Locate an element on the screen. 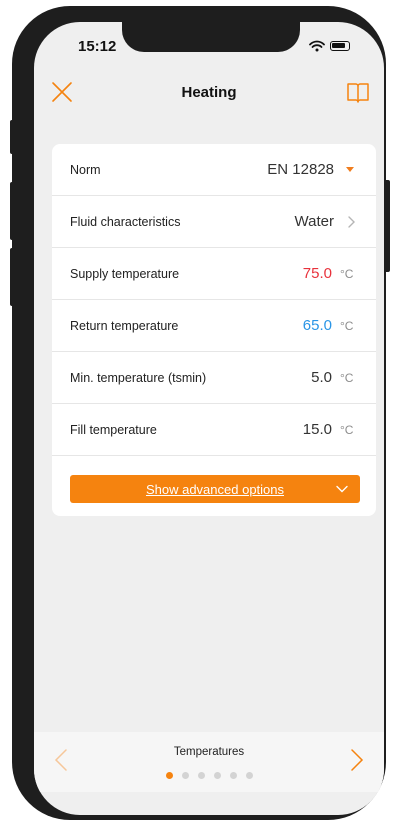 Image resolution: width=394 pixels, height=826 pixels. pager-label: Temperatures is located at coordinates (209, 752).